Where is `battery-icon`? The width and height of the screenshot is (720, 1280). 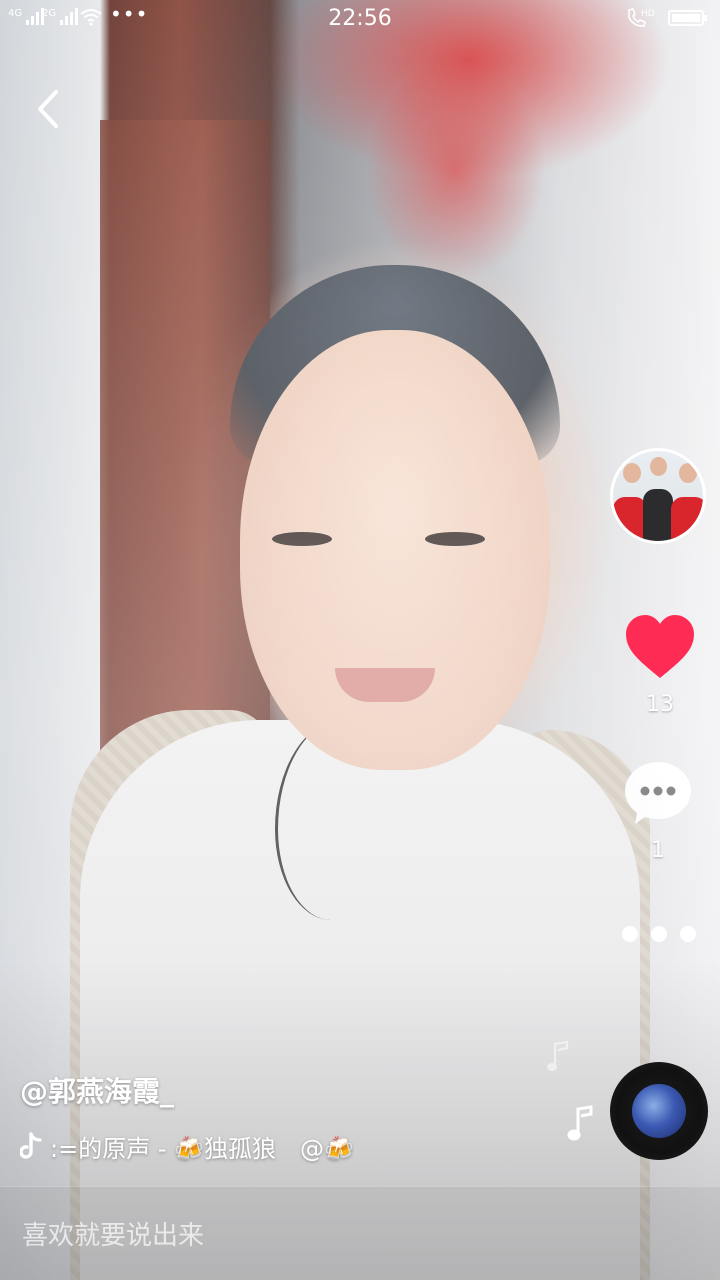
battery-icon is located at coordinates (687, 18).